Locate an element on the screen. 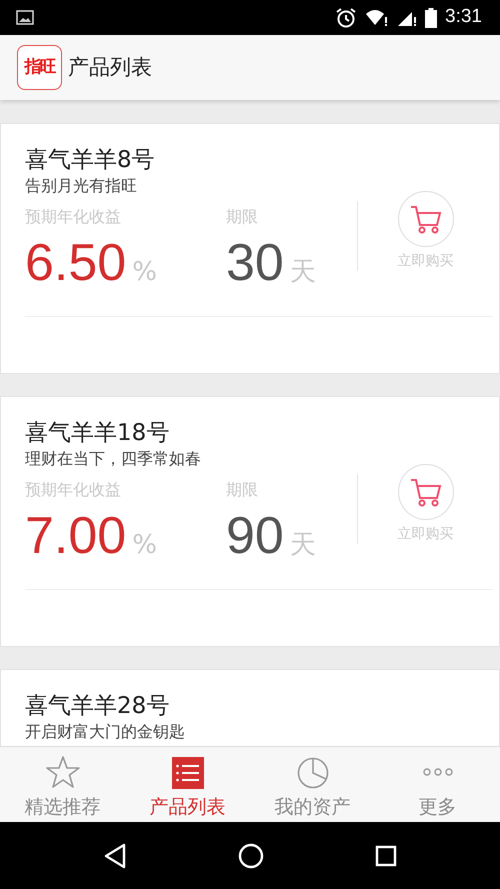 The height and width of the screenshot is (889, 500). image-icon is located at coordinates (25, 17).